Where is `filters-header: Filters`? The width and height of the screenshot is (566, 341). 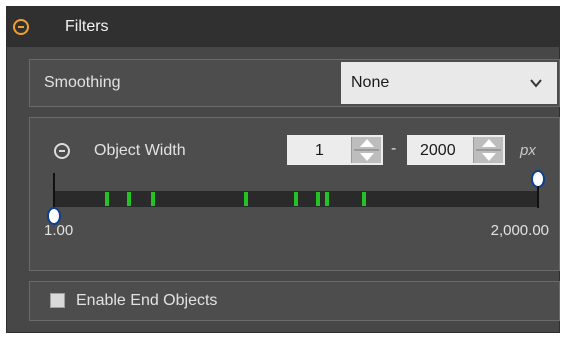
filters-header: Filters is located at coordinates (283, 27).